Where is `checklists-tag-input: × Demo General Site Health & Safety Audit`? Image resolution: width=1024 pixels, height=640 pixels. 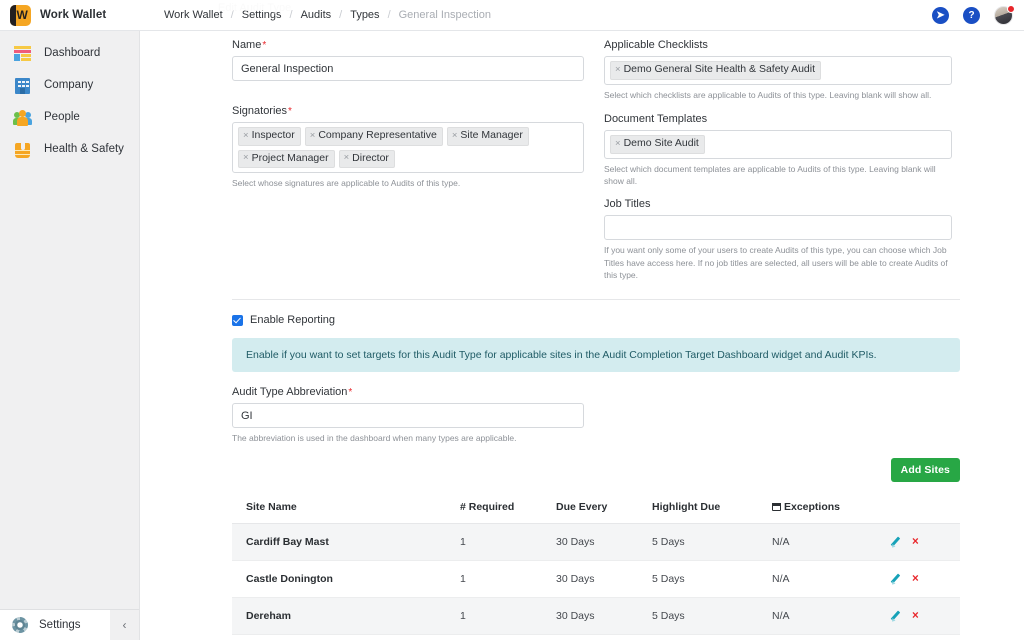
checklists-tag-input: × Demo General Site Health & Safety Audit is located at coordinates (778, 70).